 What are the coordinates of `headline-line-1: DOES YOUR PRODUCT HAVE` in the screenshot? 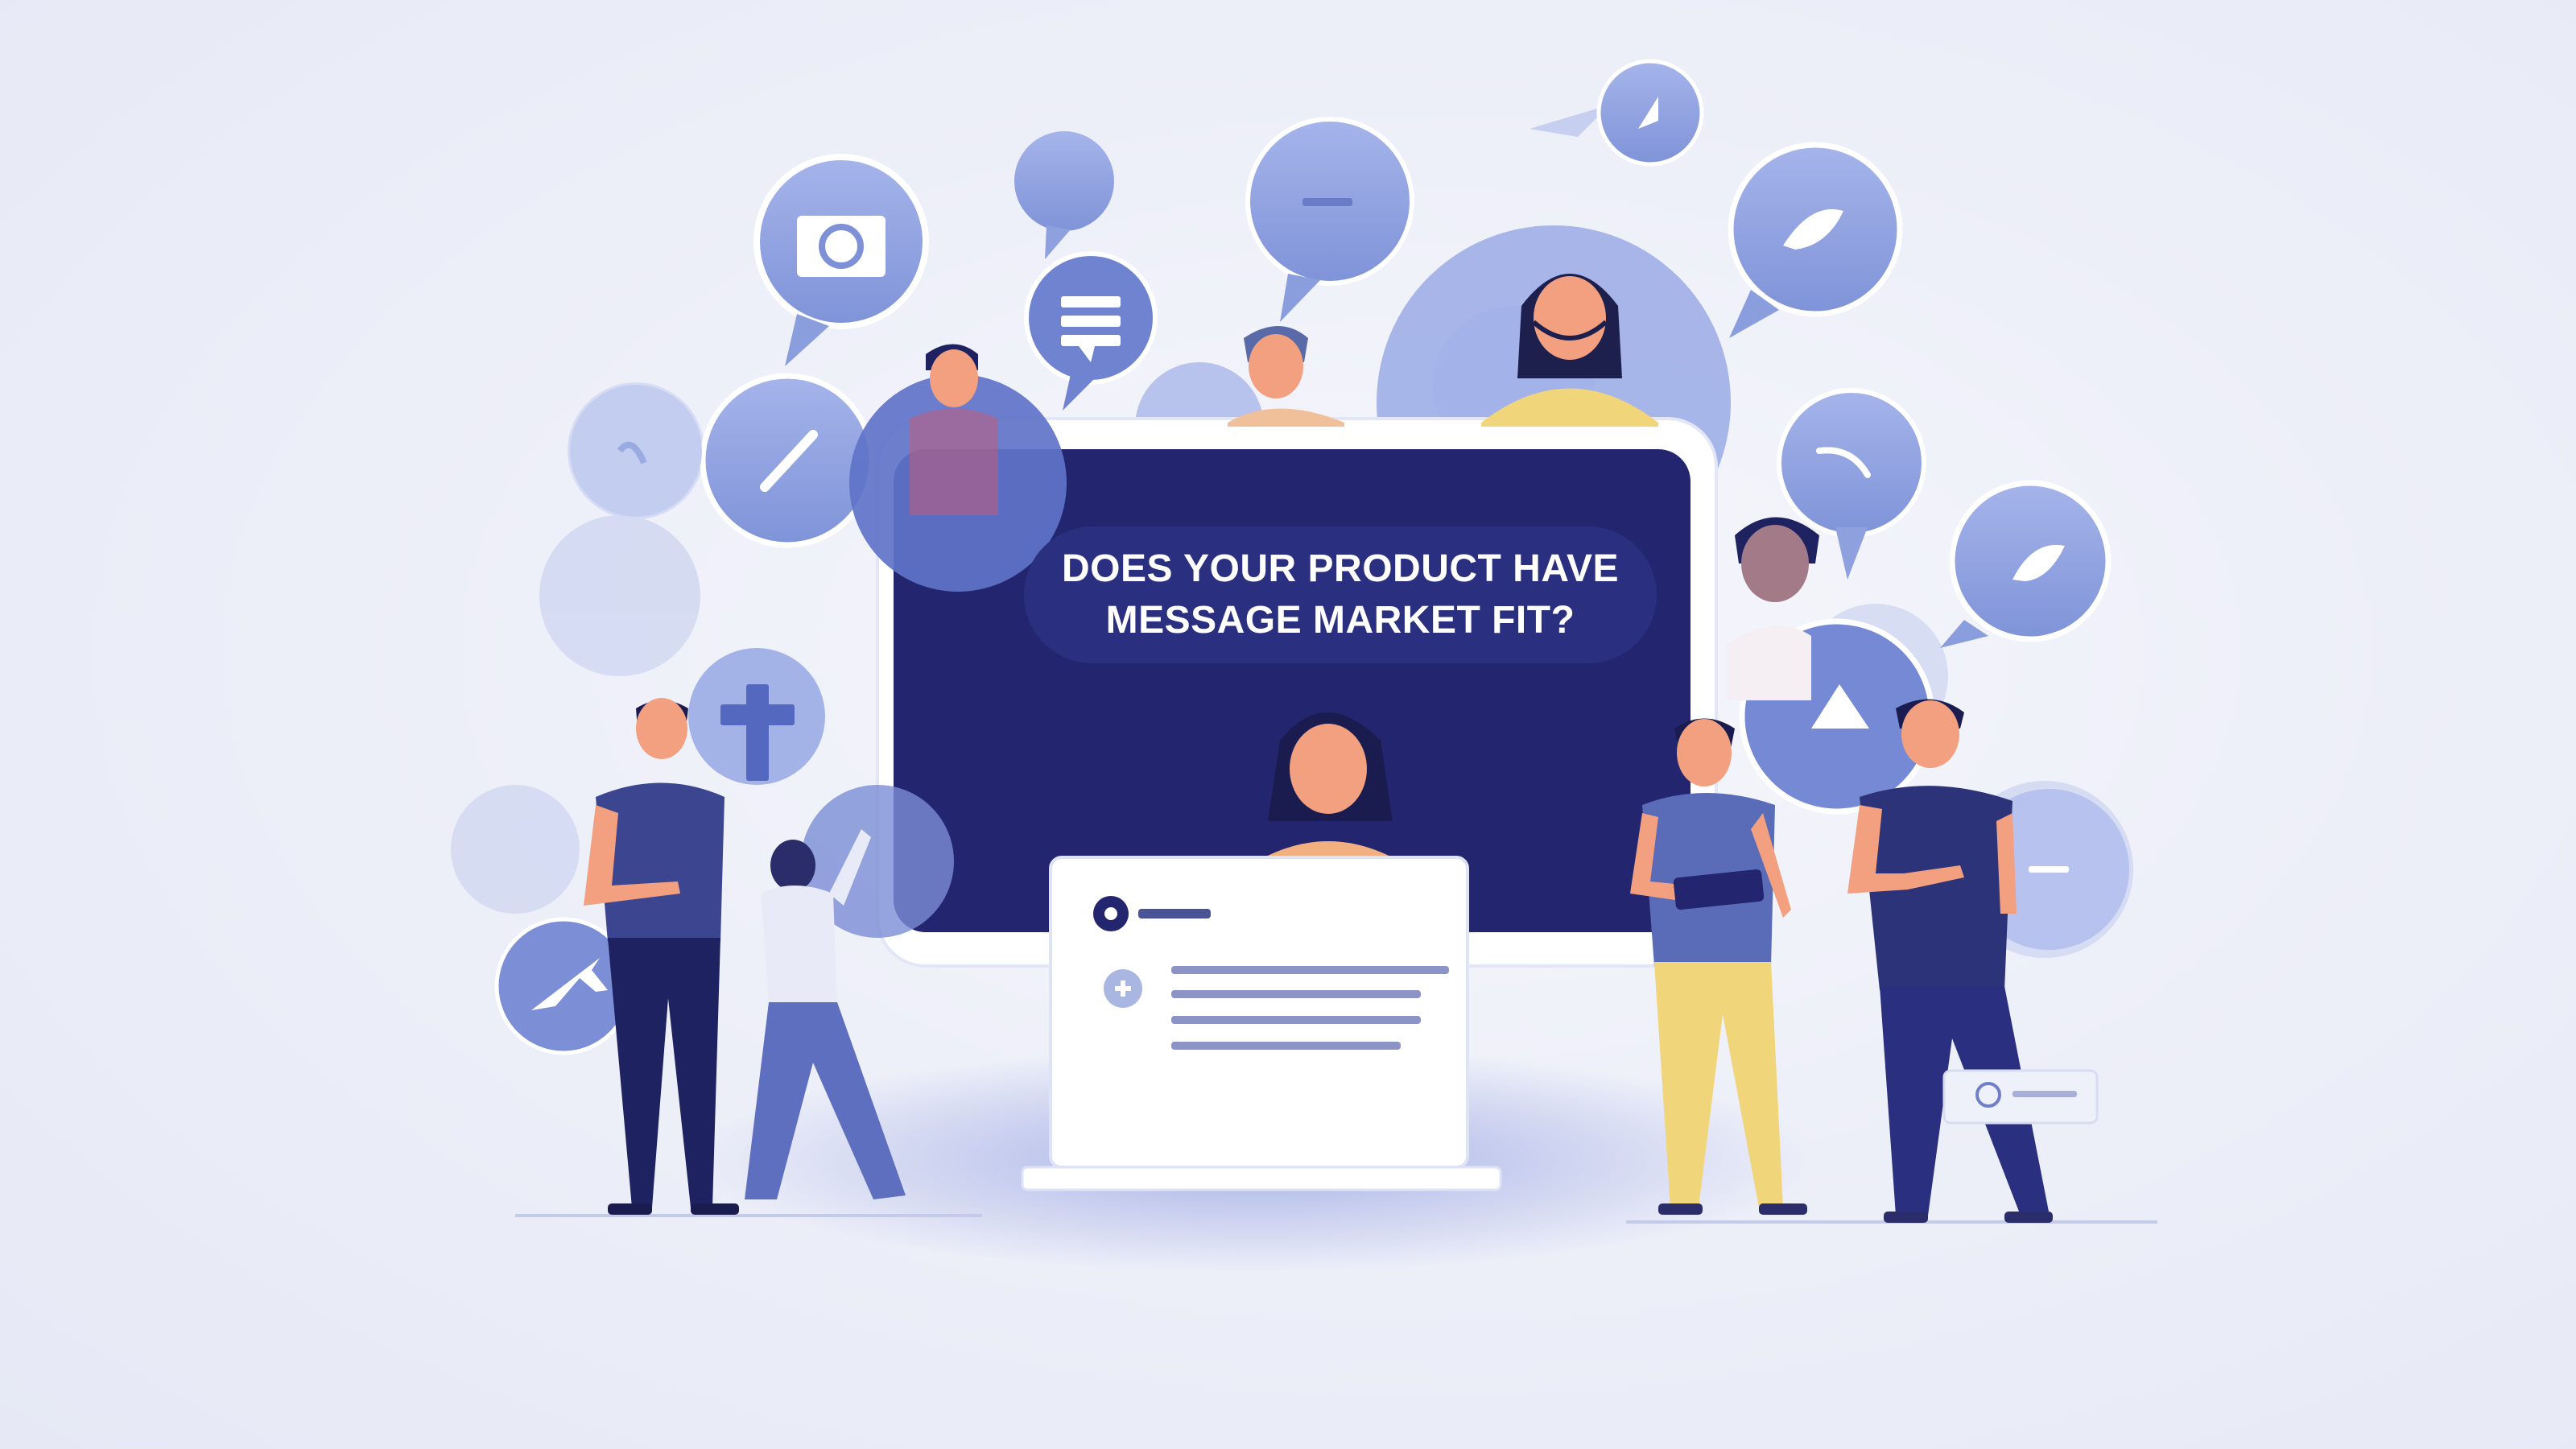 It's located at (1340, 568).